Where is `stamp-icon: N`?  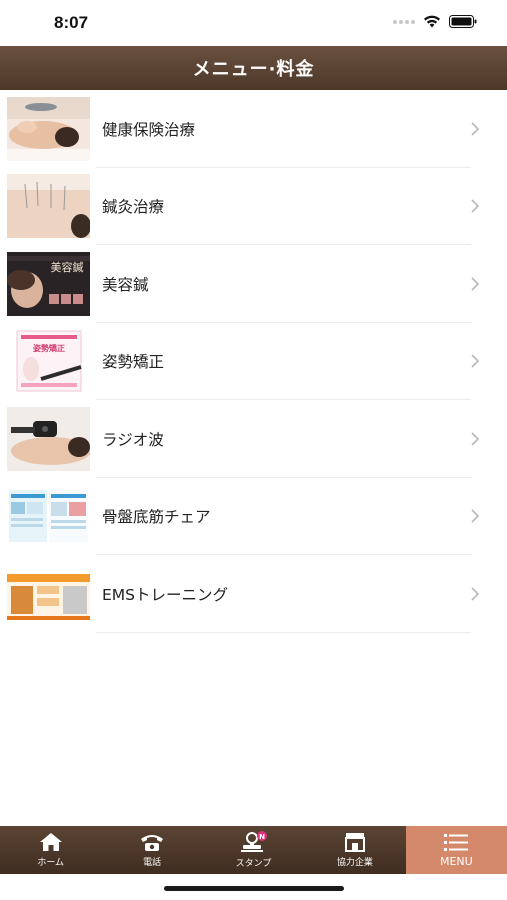 stamp-icon: N is located at coordinates (253, 841).